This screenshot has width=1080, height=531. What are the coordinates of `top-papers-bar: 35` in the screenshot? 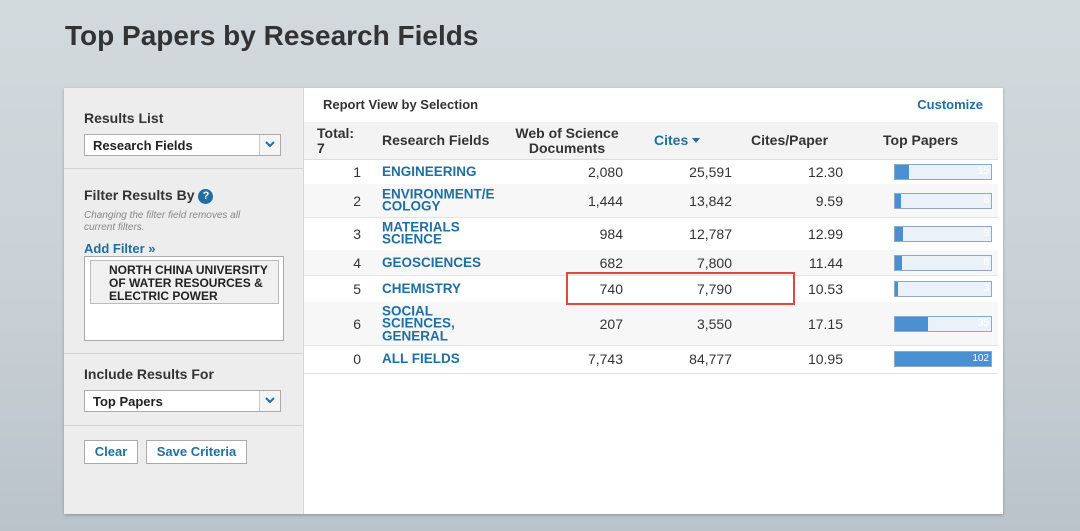 It's located at (943, 323).